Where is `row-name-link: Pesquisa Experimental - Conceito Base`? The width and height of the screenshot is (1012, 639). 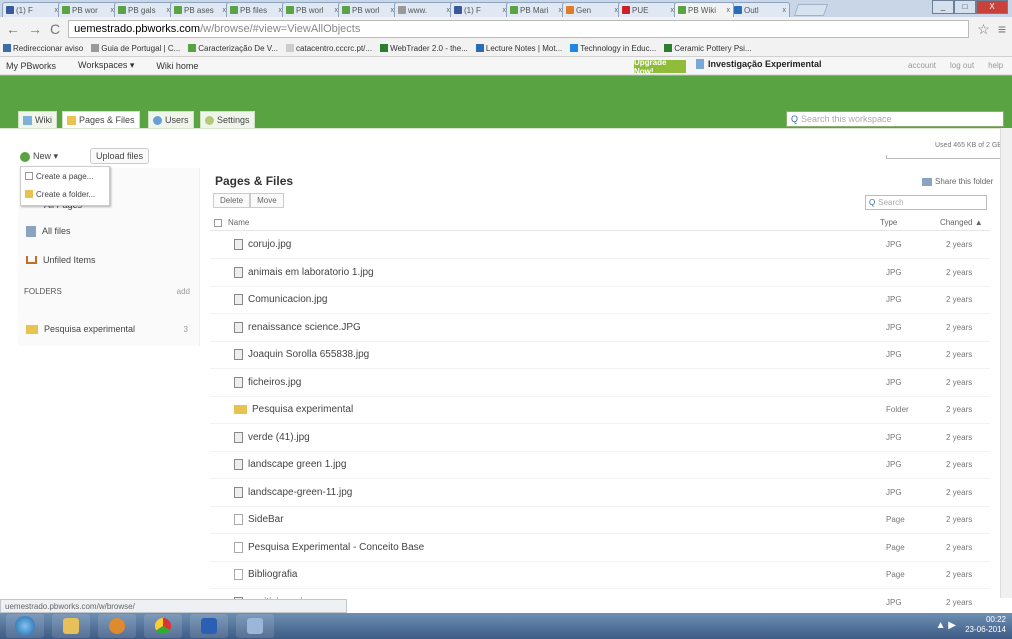 row-name-link: Pesquisa Experimental - Conceito Base is located at coordinates (336, 547).